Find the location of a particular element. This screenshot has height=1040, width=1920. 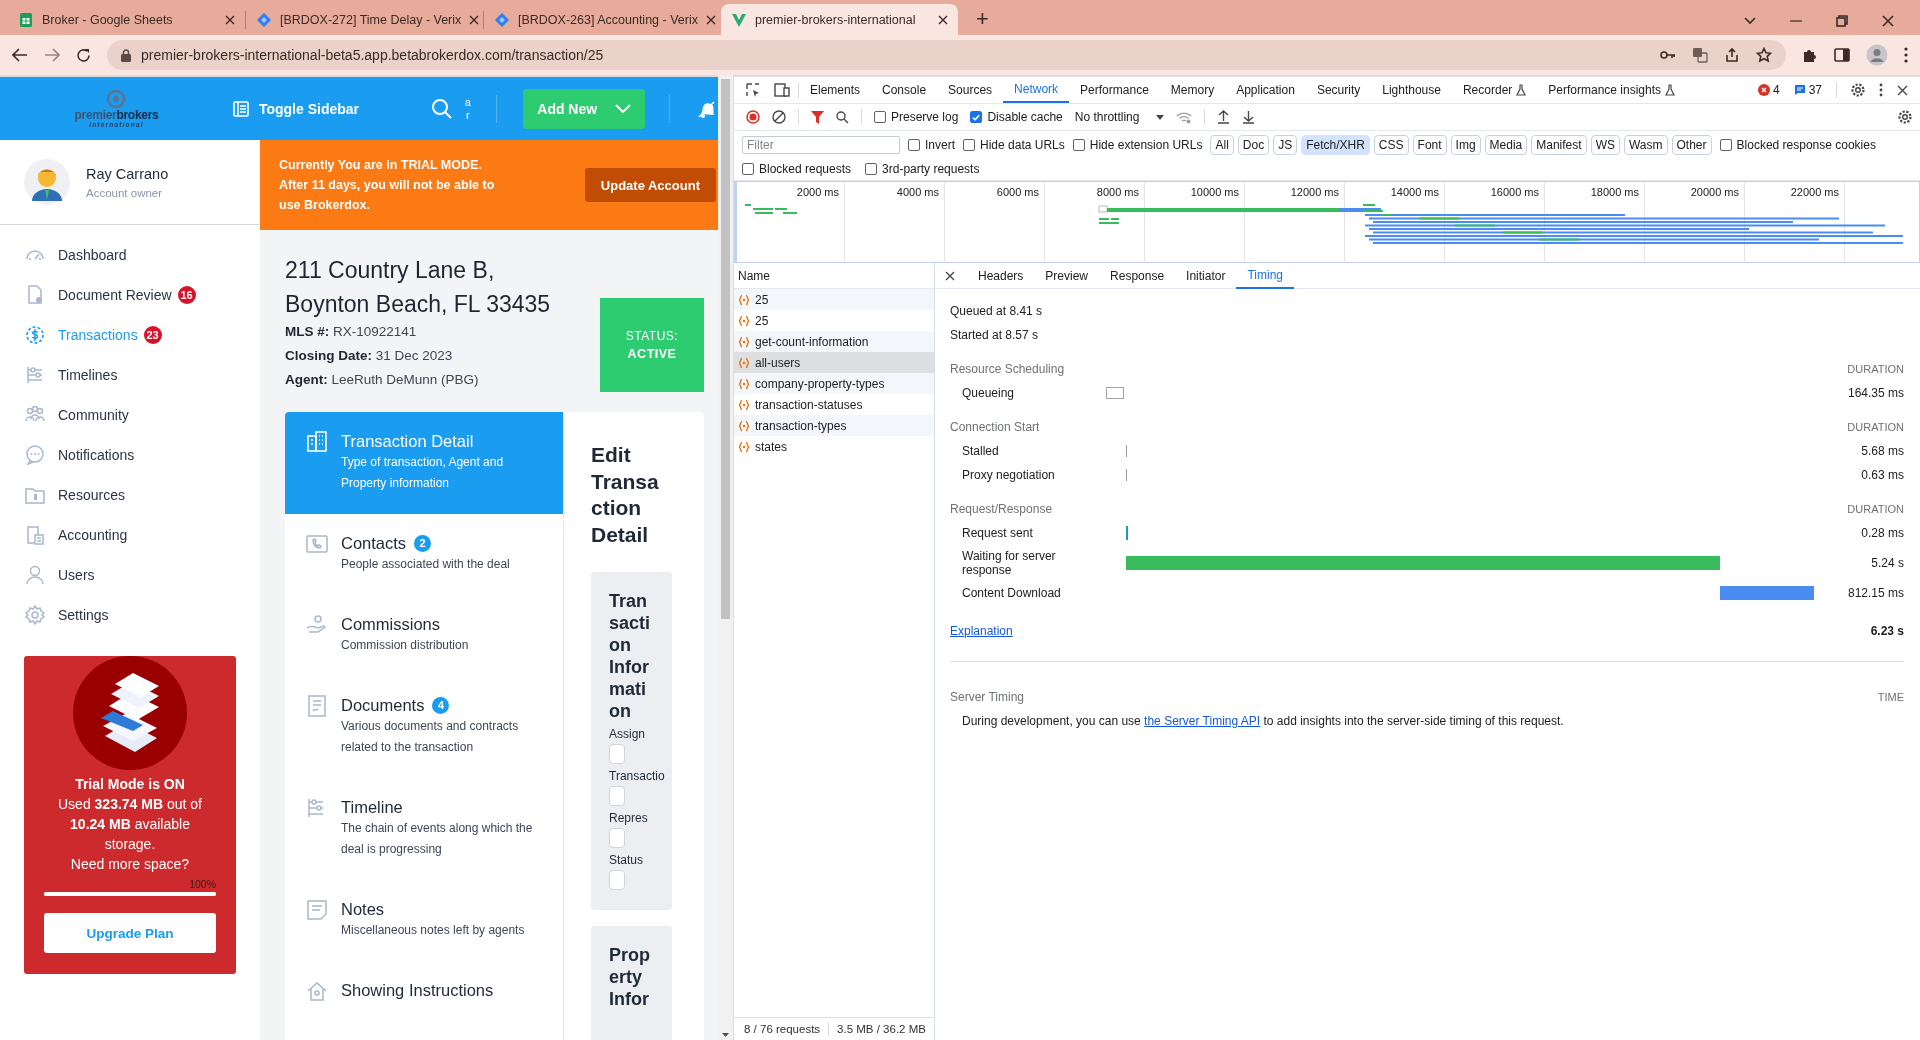

explanation-link: Explanation is located at coordinates (981, 631).